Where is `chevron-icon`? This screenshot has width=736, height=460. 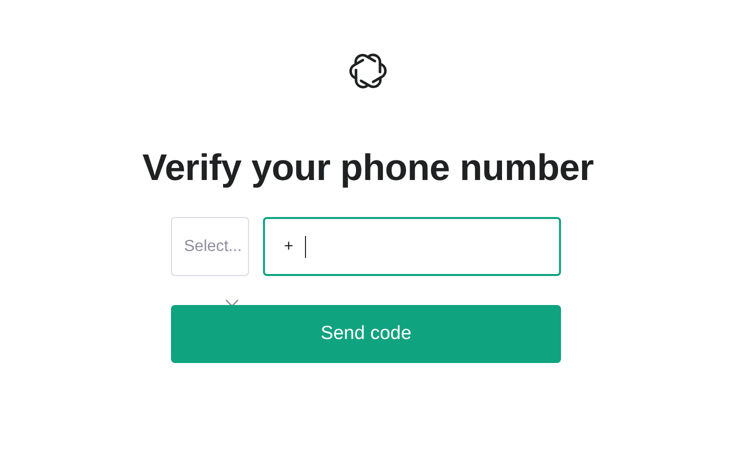
chevron-icon is located at coordinates (232, 303).